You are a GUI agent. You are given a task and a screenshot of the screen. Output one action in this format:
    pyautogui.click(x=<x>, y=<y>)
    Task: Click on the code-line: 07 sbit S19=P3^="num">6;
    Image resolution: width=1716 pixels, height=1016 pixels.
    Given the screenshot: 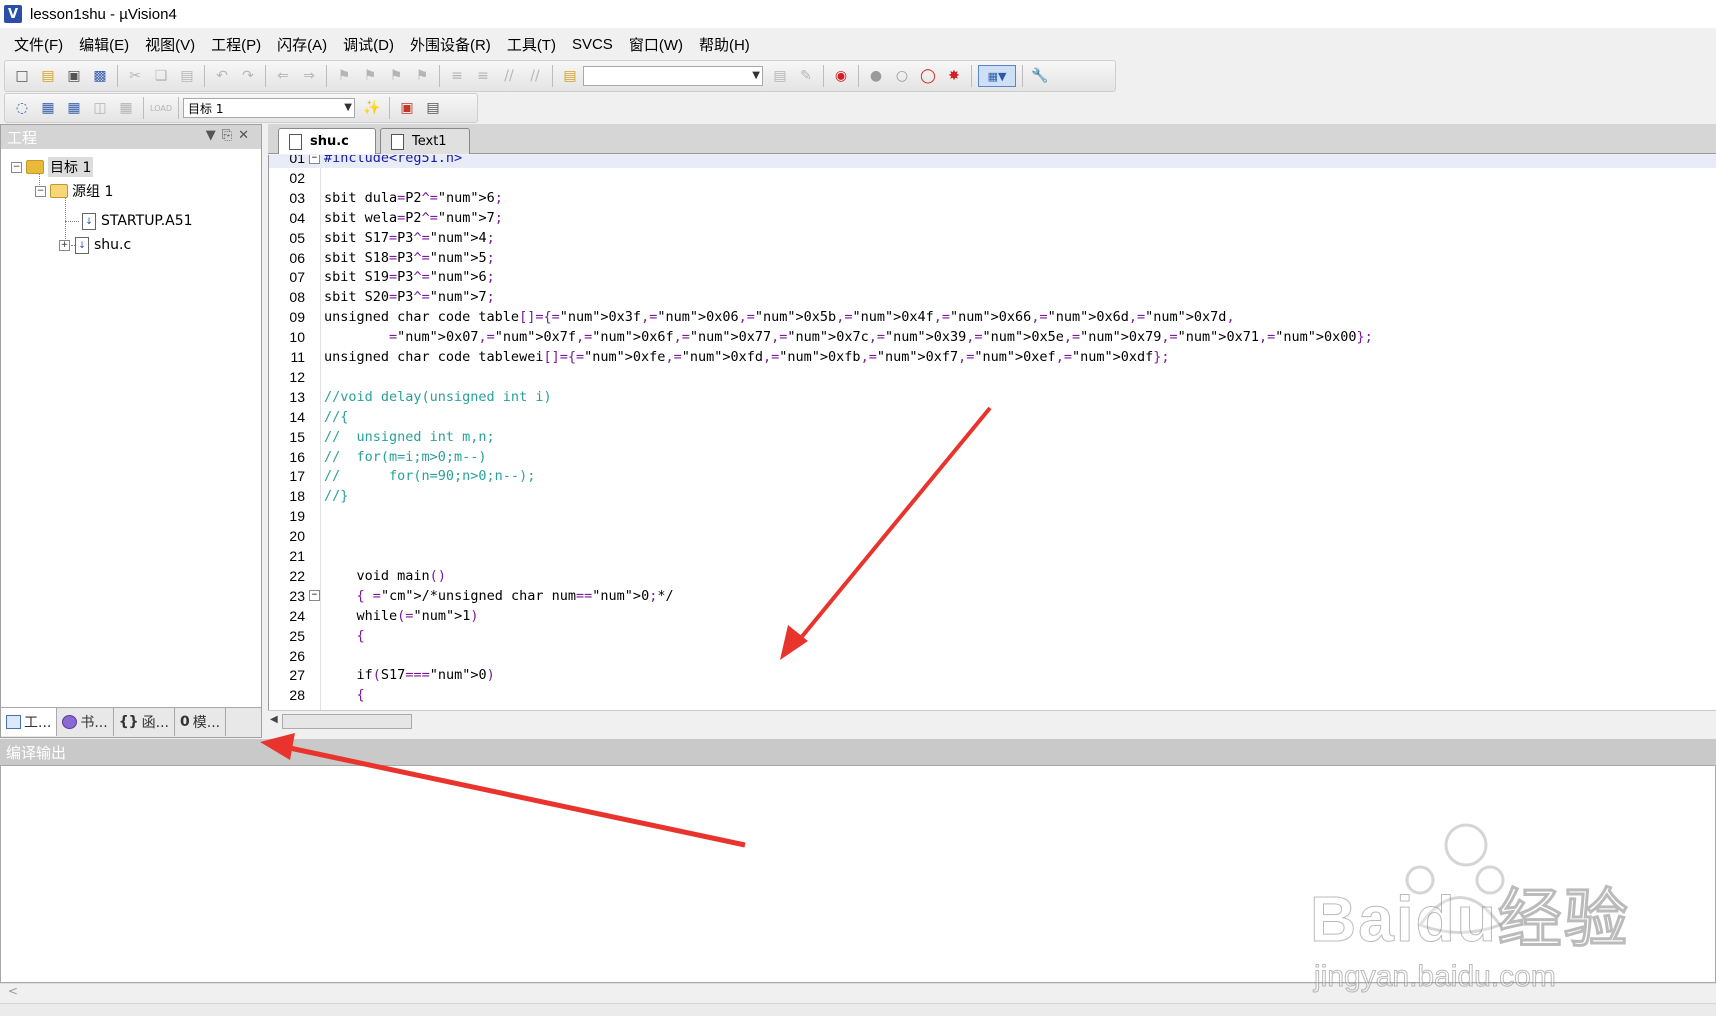 What is the action you would take?
    pyautogui.click(x=992, y=277)
    